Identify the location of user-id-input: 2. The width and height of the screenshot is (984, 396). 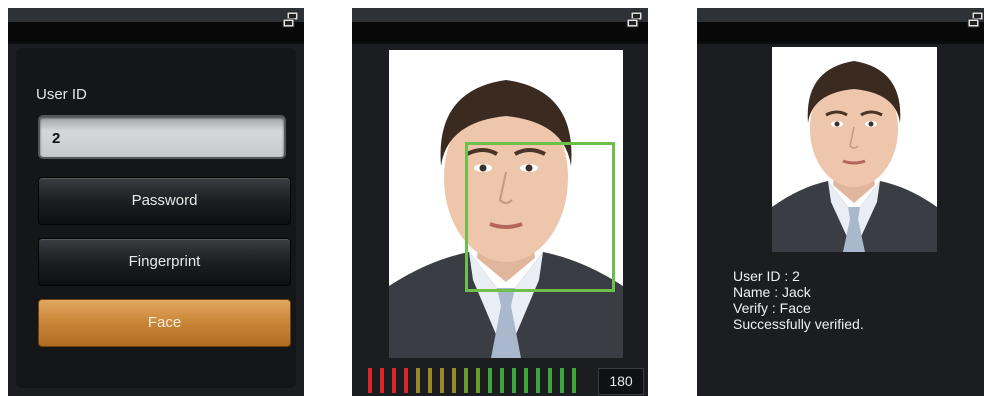
(162, 137).